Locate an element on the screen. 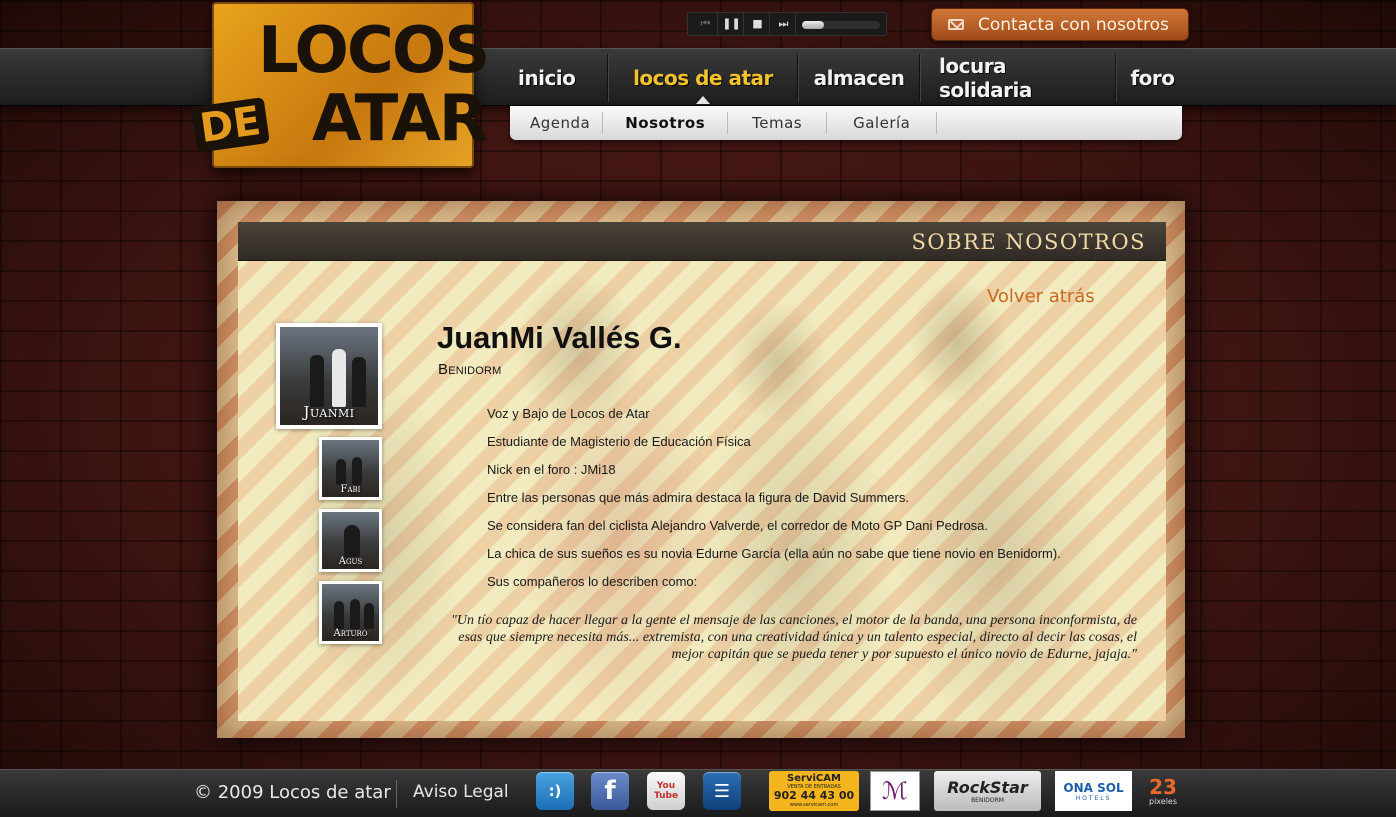 The image size is (1396, 817). sponsor-rockstar-name: RockStar is located at coordinates (987, 787).